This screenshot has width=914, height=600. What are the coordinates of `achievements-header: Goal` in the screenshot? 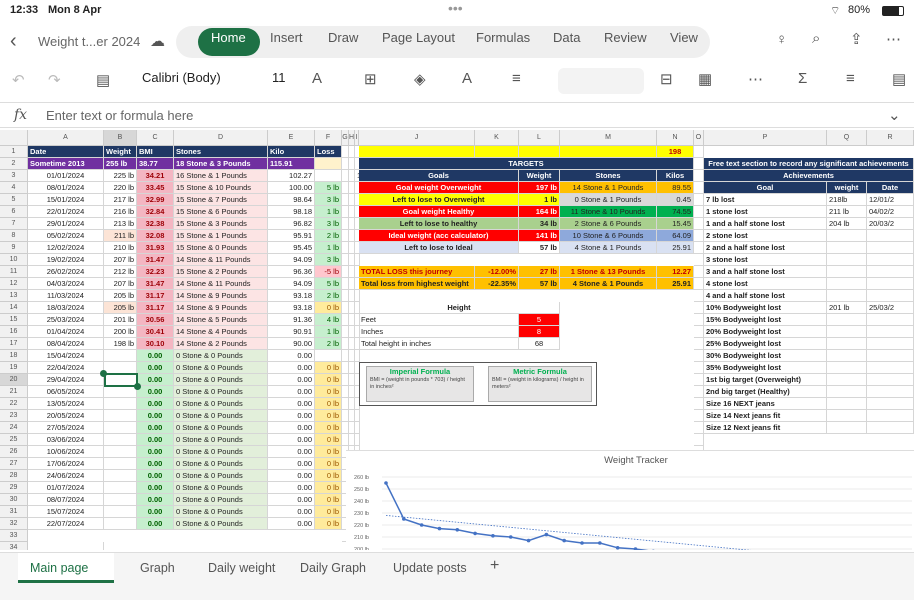 It's located at (765, 188).